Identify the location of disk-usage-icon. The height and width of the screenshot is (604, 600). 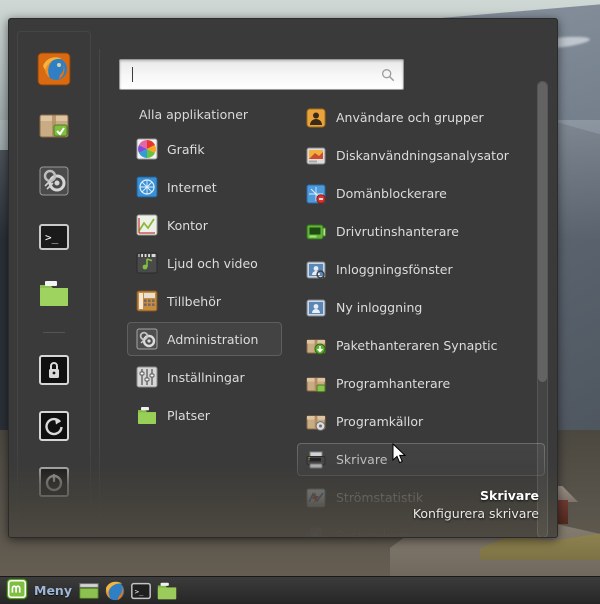
(316, 156).